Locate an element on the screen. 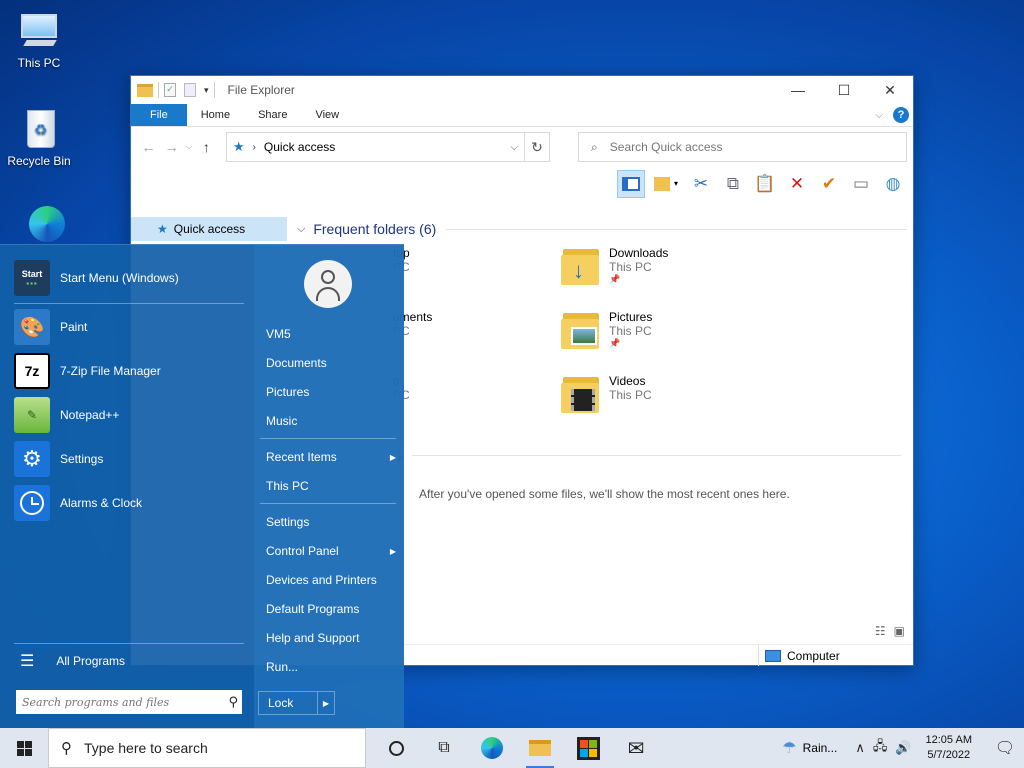 The height and width of the screenshot is (768, 1024). action-center-button: 🗨 is located at coordinates (1005, 748).